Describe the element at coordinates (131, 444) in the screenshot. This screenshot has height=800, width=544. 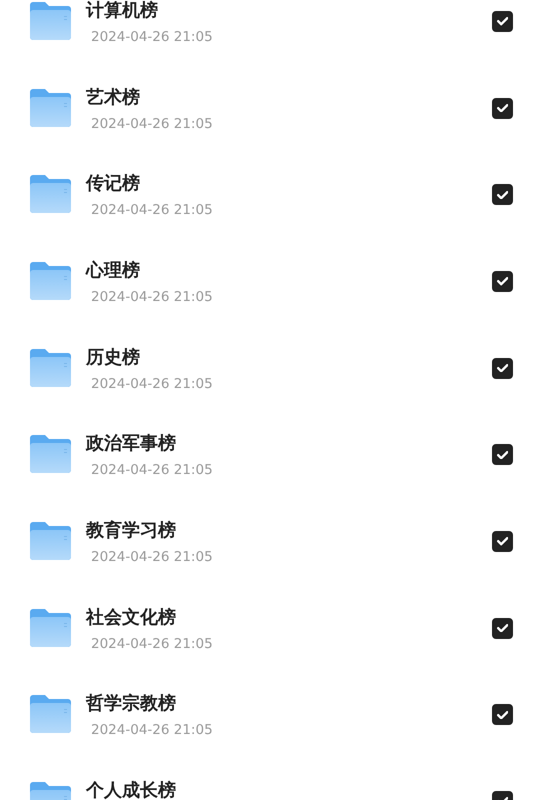
I see `folder-name: 政治军事榜` at that location.